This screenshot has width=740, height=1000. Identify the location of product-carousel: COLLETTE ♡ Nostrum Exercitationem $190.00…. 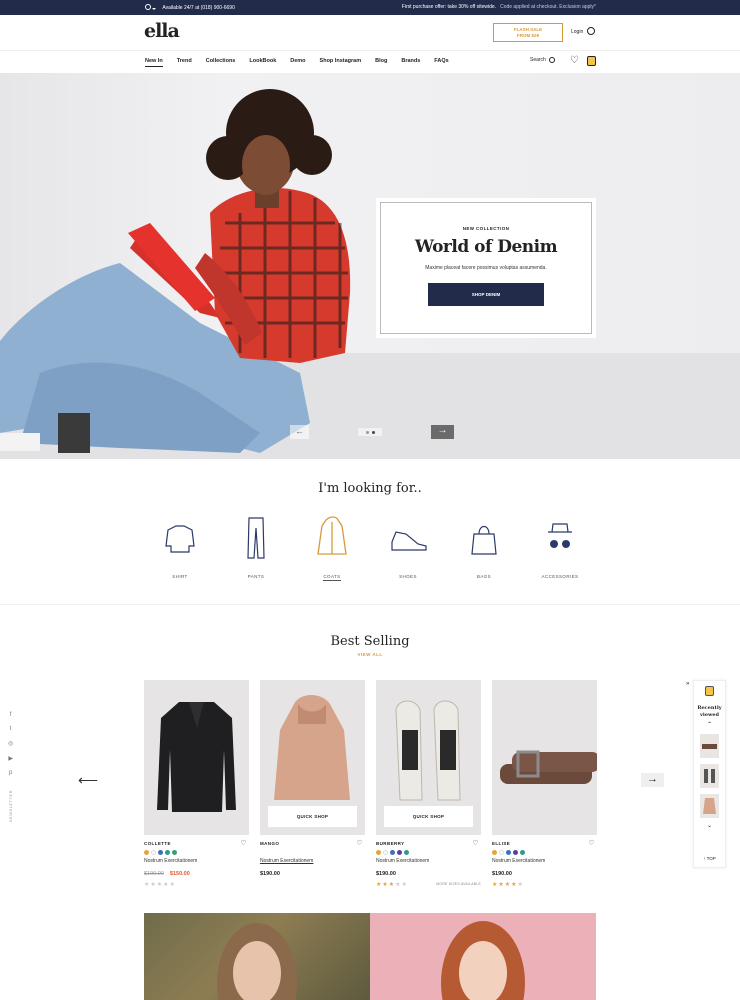
(370, 784).